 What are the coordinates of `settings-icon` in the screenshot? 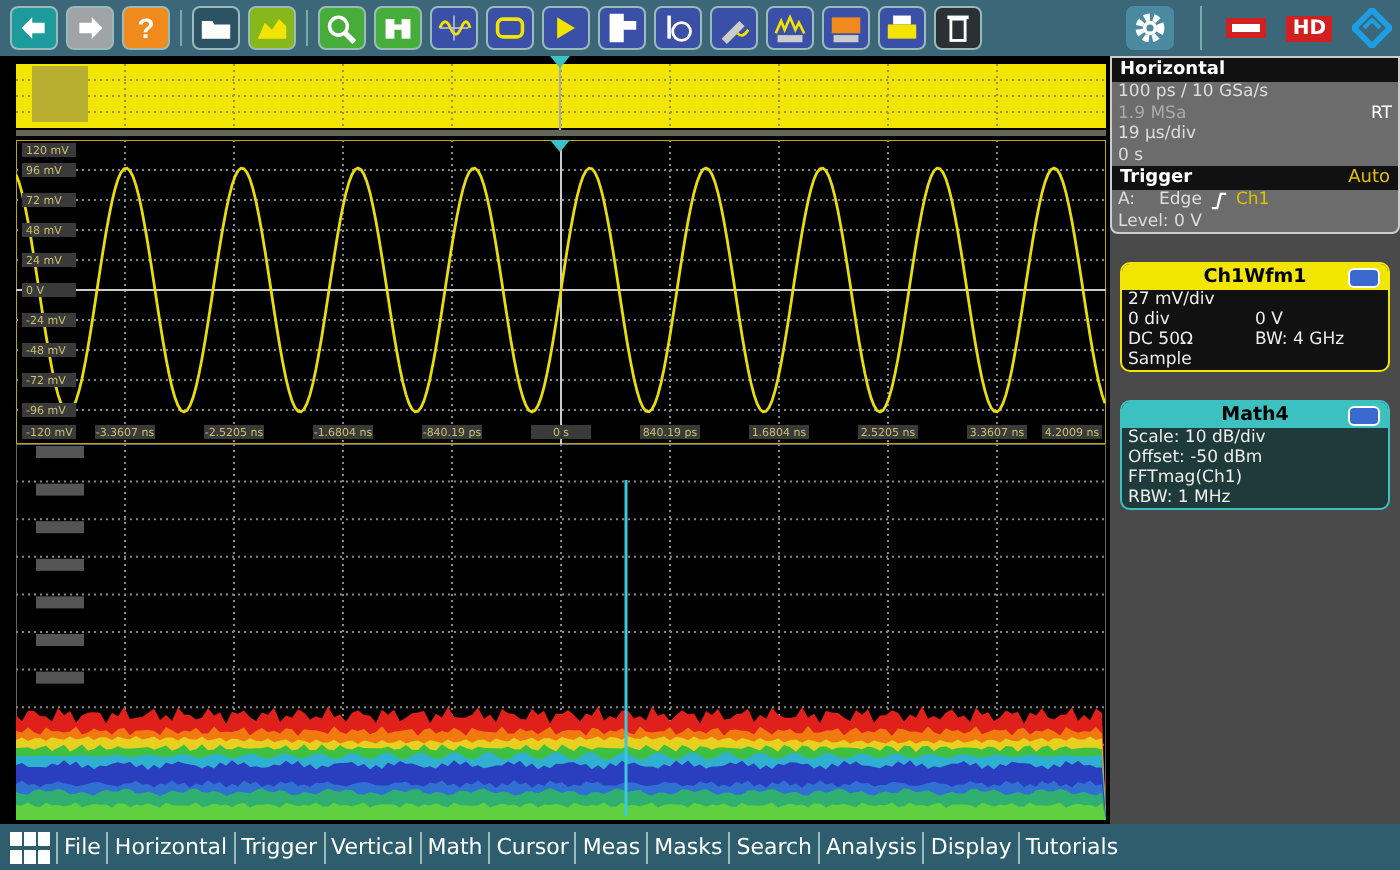 It's located at (1150, 28).